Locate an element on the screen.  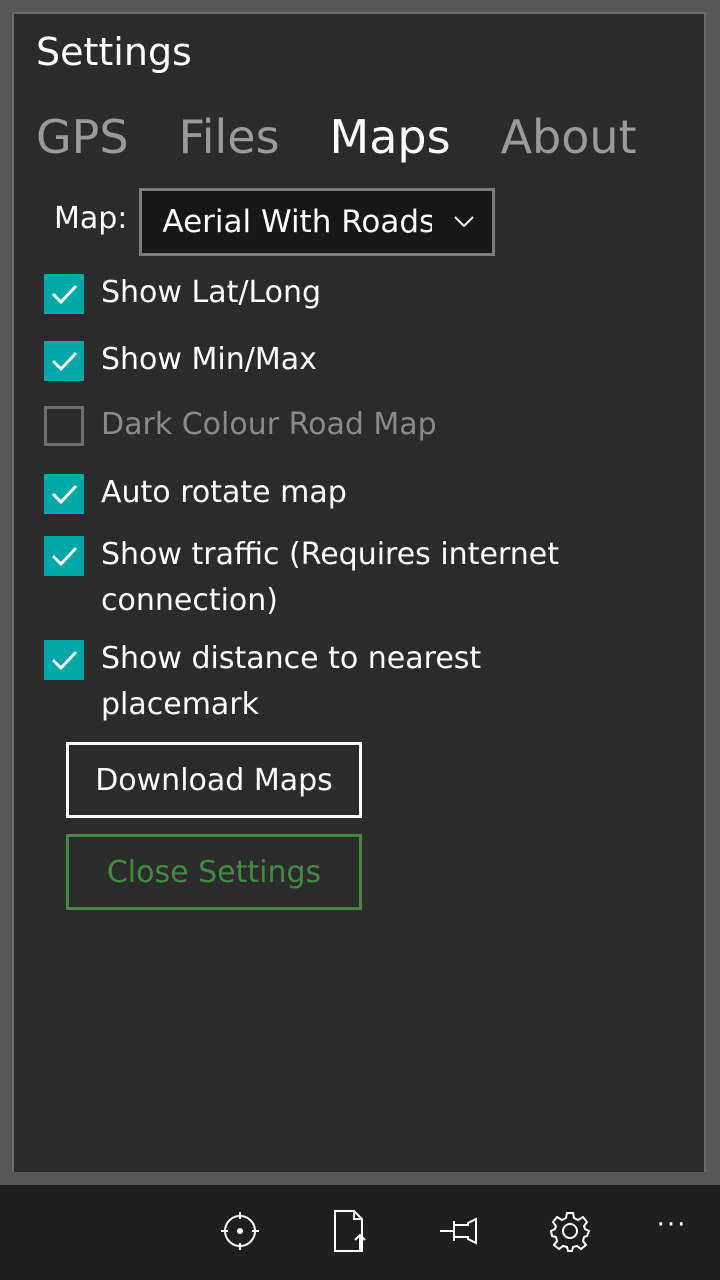
close-settings-button: Close Settings is located at coordinates (214, 872).